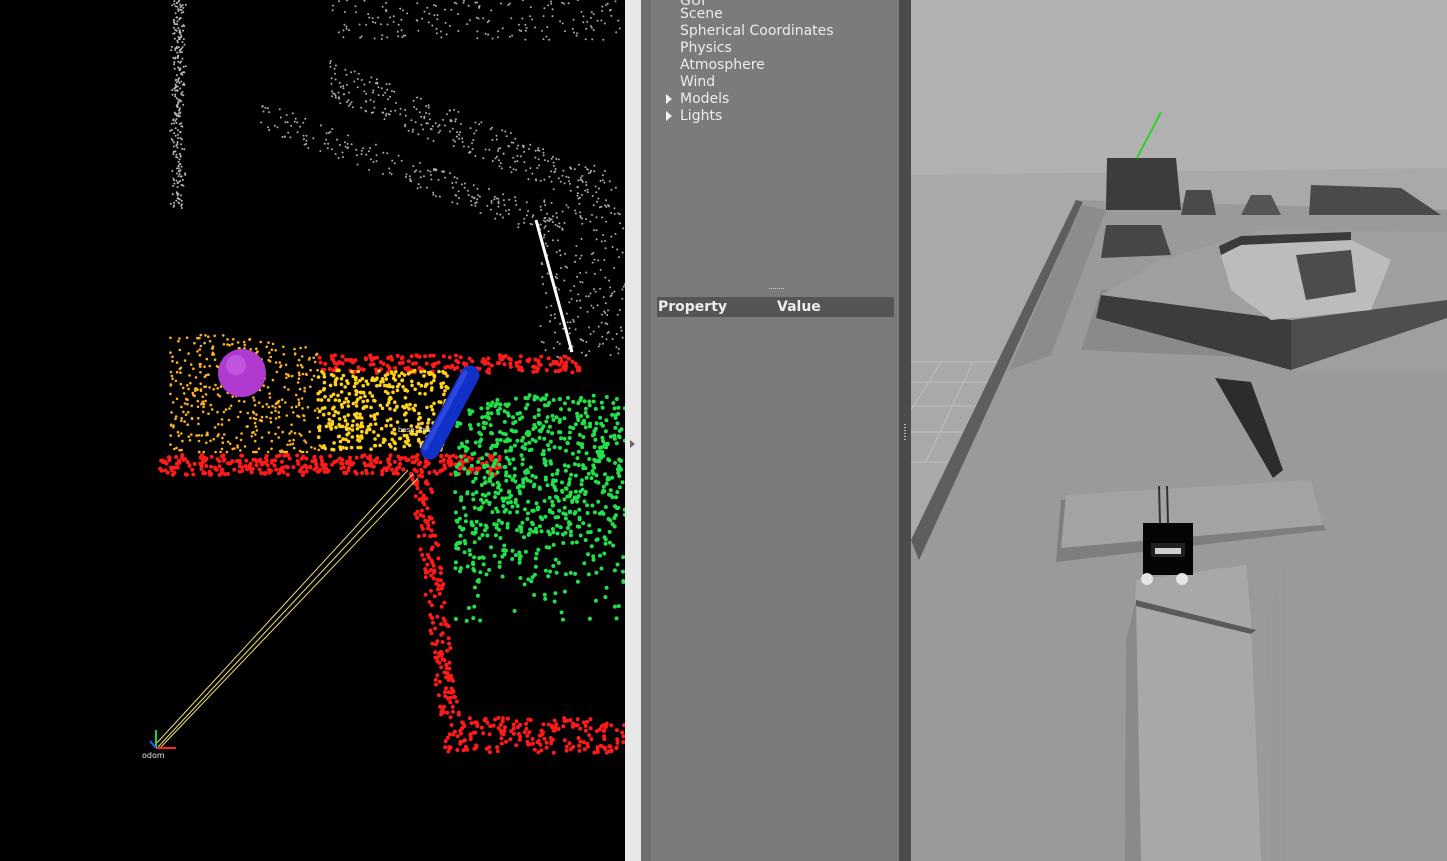  Describe the element at coordinates (442, 179) in the screenshot. I see `cloud-structures` at that location.